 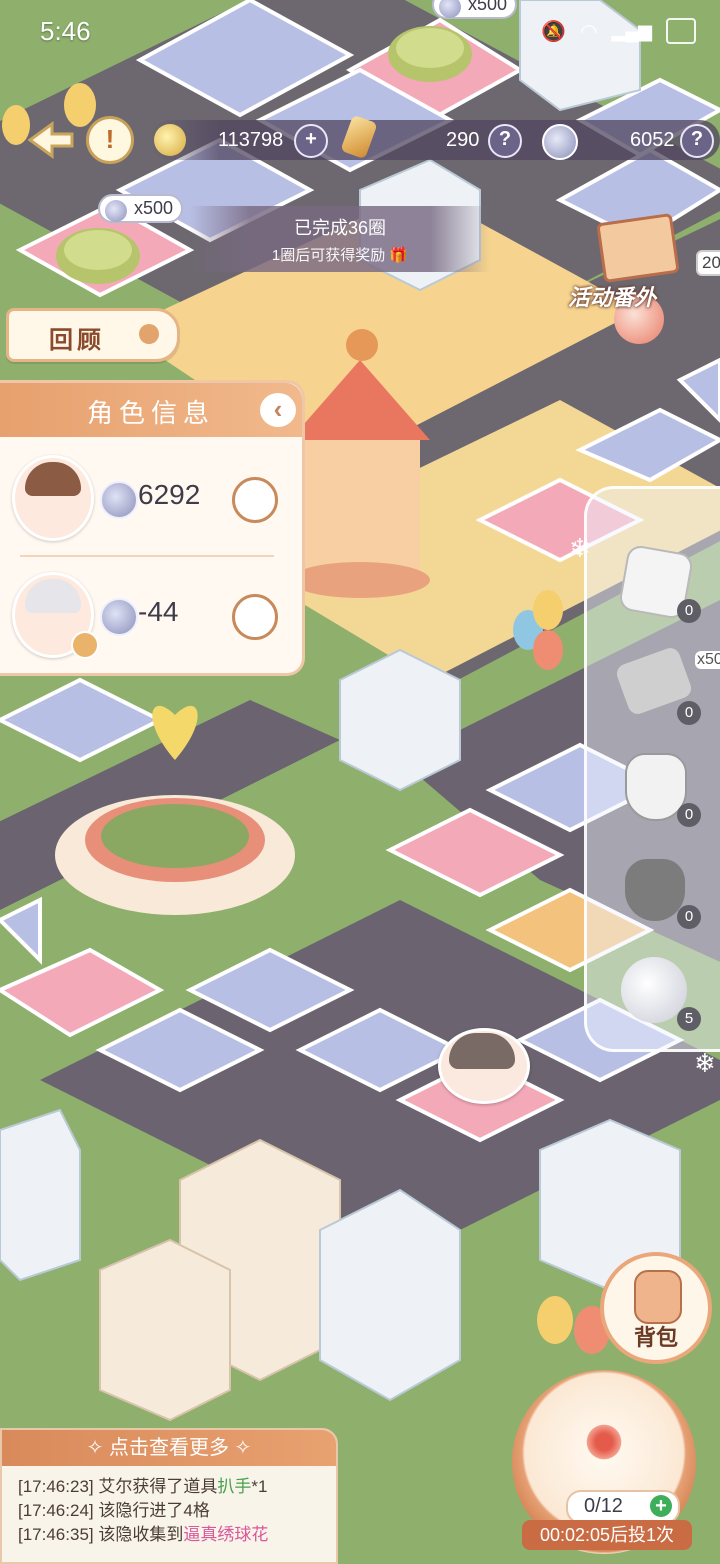 What do you see at coordinates (484, 1066) in the screenshot?
I see `player-token` at bounding box center [484, 1066].